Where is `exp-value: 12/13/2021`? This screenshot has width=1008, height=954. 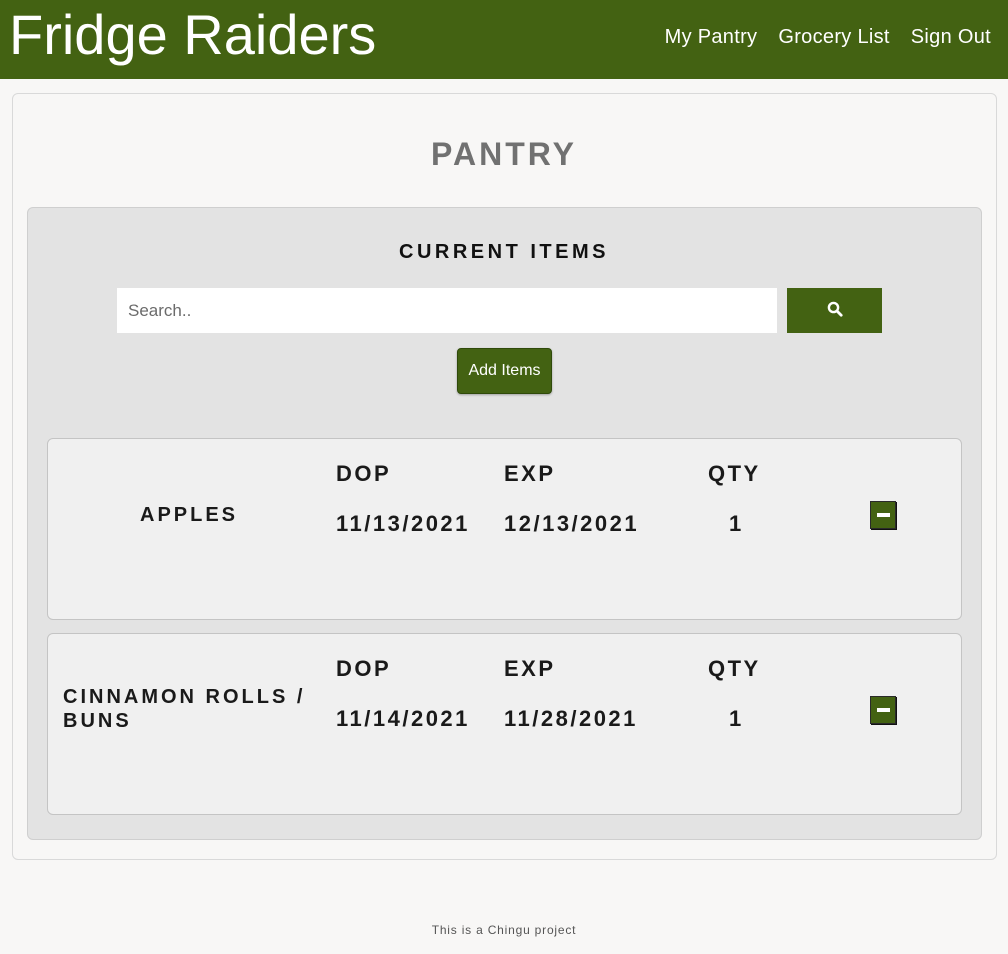
exp-value: 12/13/2021 is located at coordinates (572, 523).